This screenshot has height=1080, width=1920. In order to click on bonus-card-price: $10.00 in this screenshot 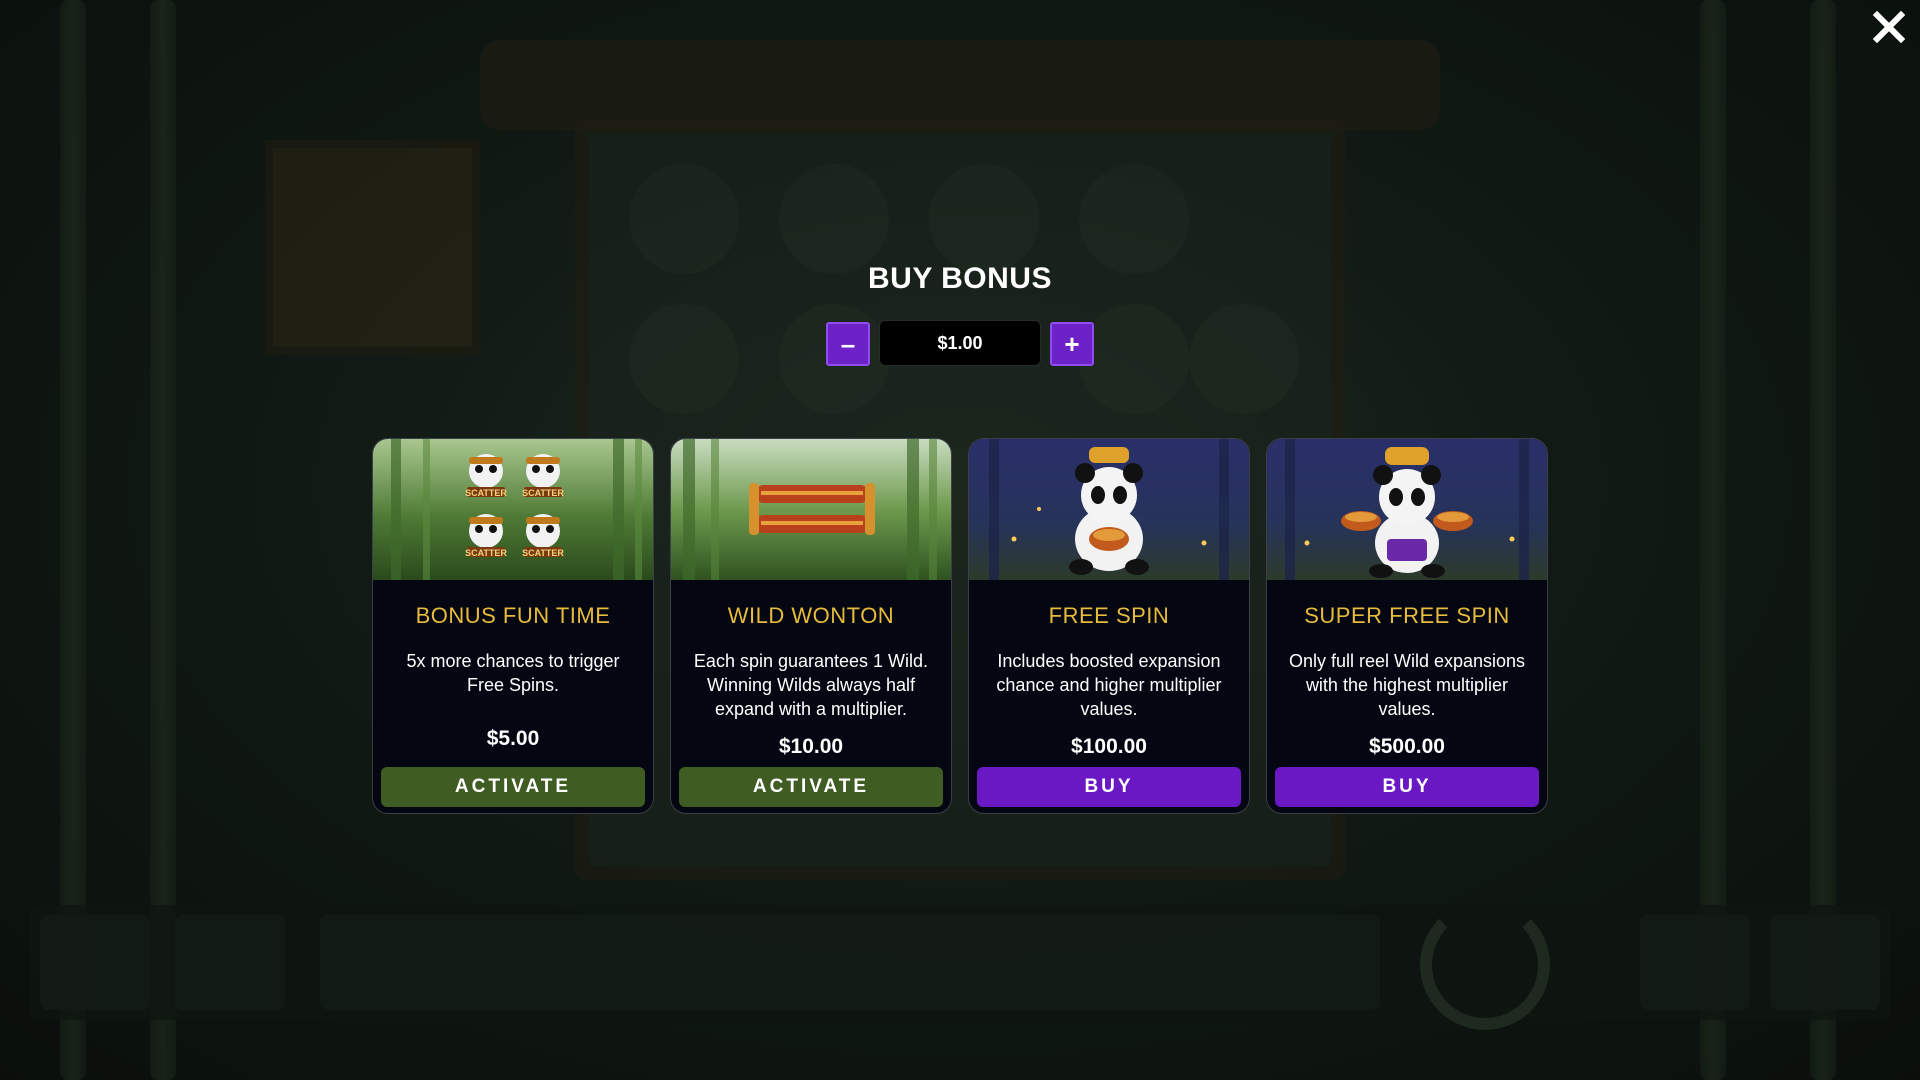, I will do `click(811, 746)`.